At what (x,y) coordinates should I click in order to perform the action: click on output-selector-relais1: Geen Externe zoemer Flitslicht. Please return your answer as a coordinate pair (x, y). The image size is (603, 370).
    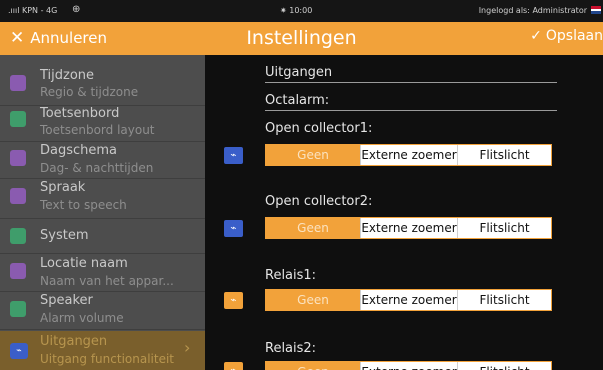
    Looking at the image, I should click on (408, 300).